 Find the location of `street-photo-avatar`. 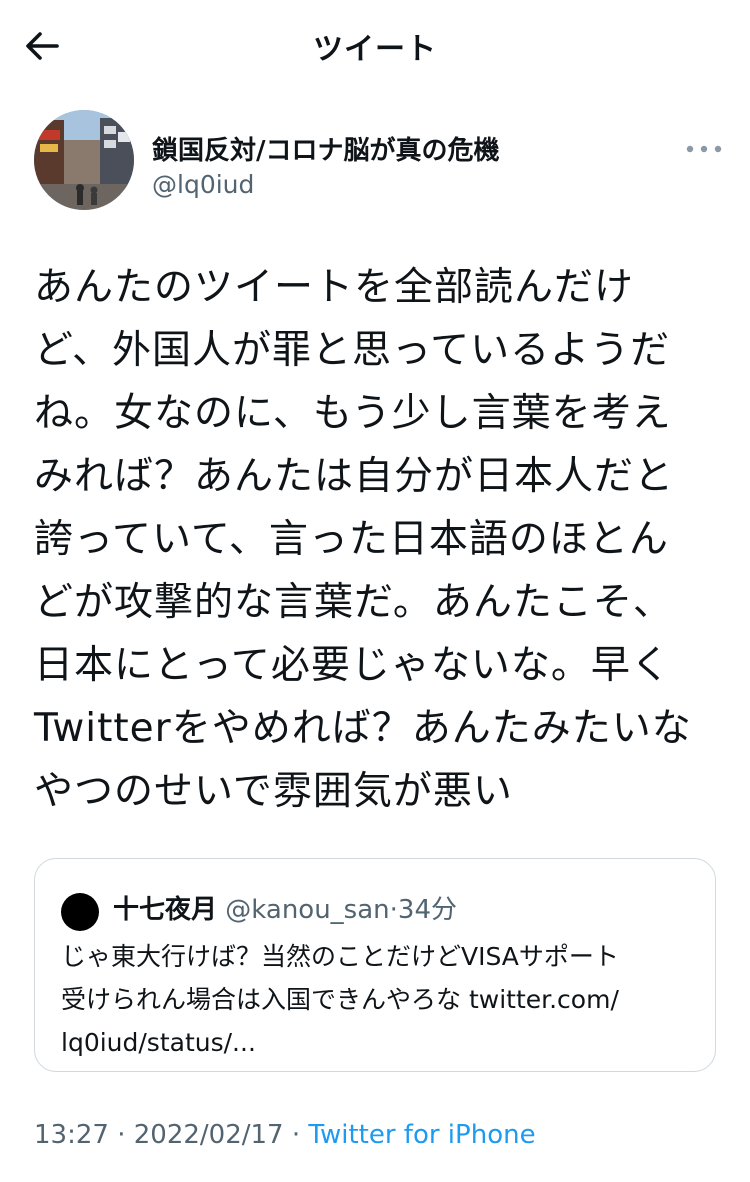

street-photo-avatar is located at coordinates (84, 160).